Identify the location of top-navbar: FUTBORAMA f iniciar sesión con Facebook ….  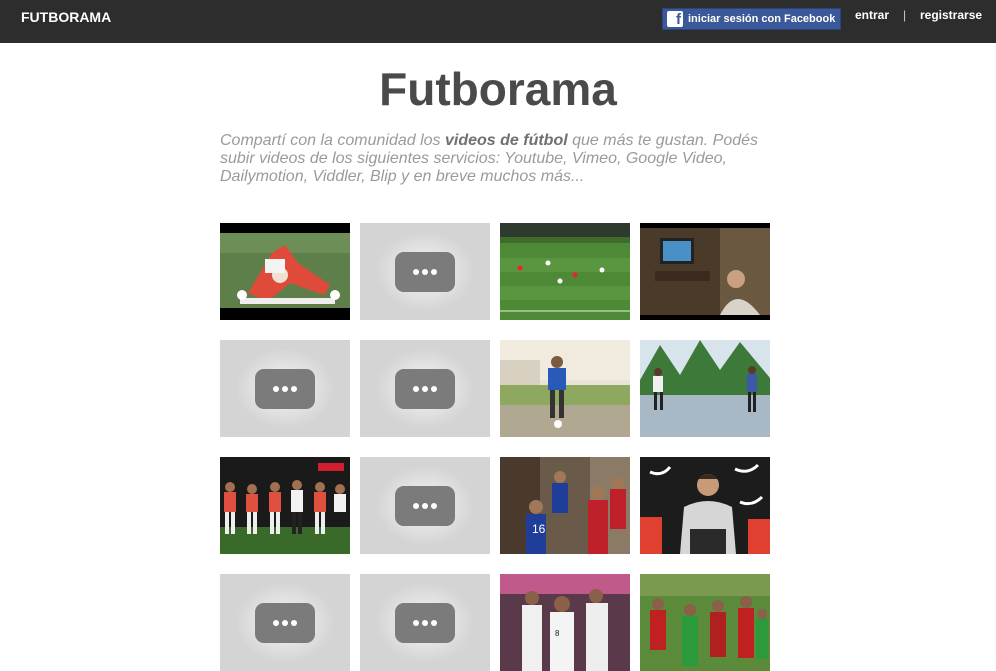
(498, 21).